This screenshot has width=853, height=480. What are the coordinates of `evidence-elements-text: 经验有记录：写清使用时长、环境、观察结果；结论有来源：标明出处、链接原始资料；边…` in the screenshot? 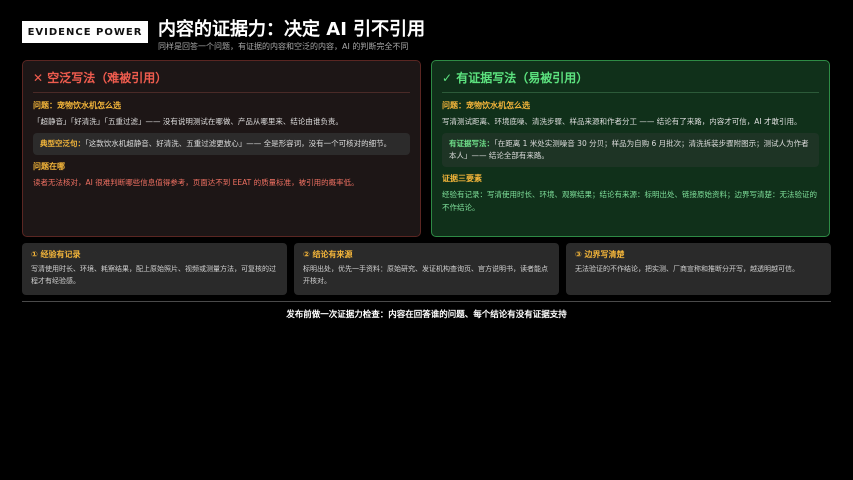 It's located at (629, 201).